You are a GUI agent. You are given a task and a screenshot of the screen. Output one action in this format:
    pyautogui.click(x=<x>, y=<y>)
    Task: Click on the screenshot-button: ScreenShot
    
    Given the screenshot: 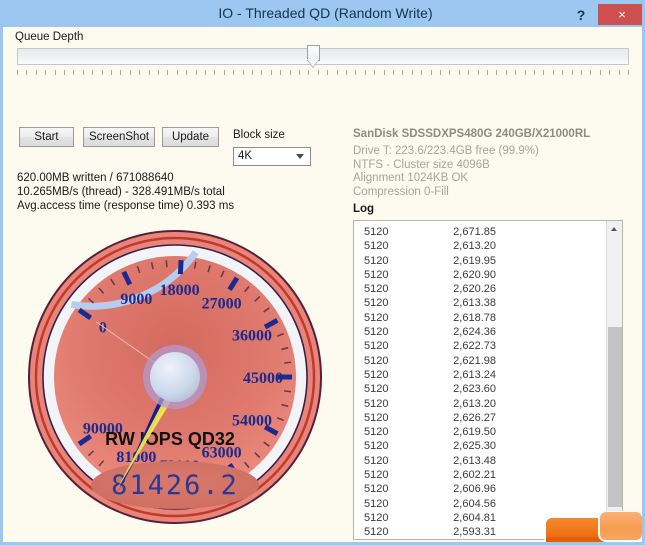 What is the action you would take?
    pyautogui.click(x=119, y=137)
    